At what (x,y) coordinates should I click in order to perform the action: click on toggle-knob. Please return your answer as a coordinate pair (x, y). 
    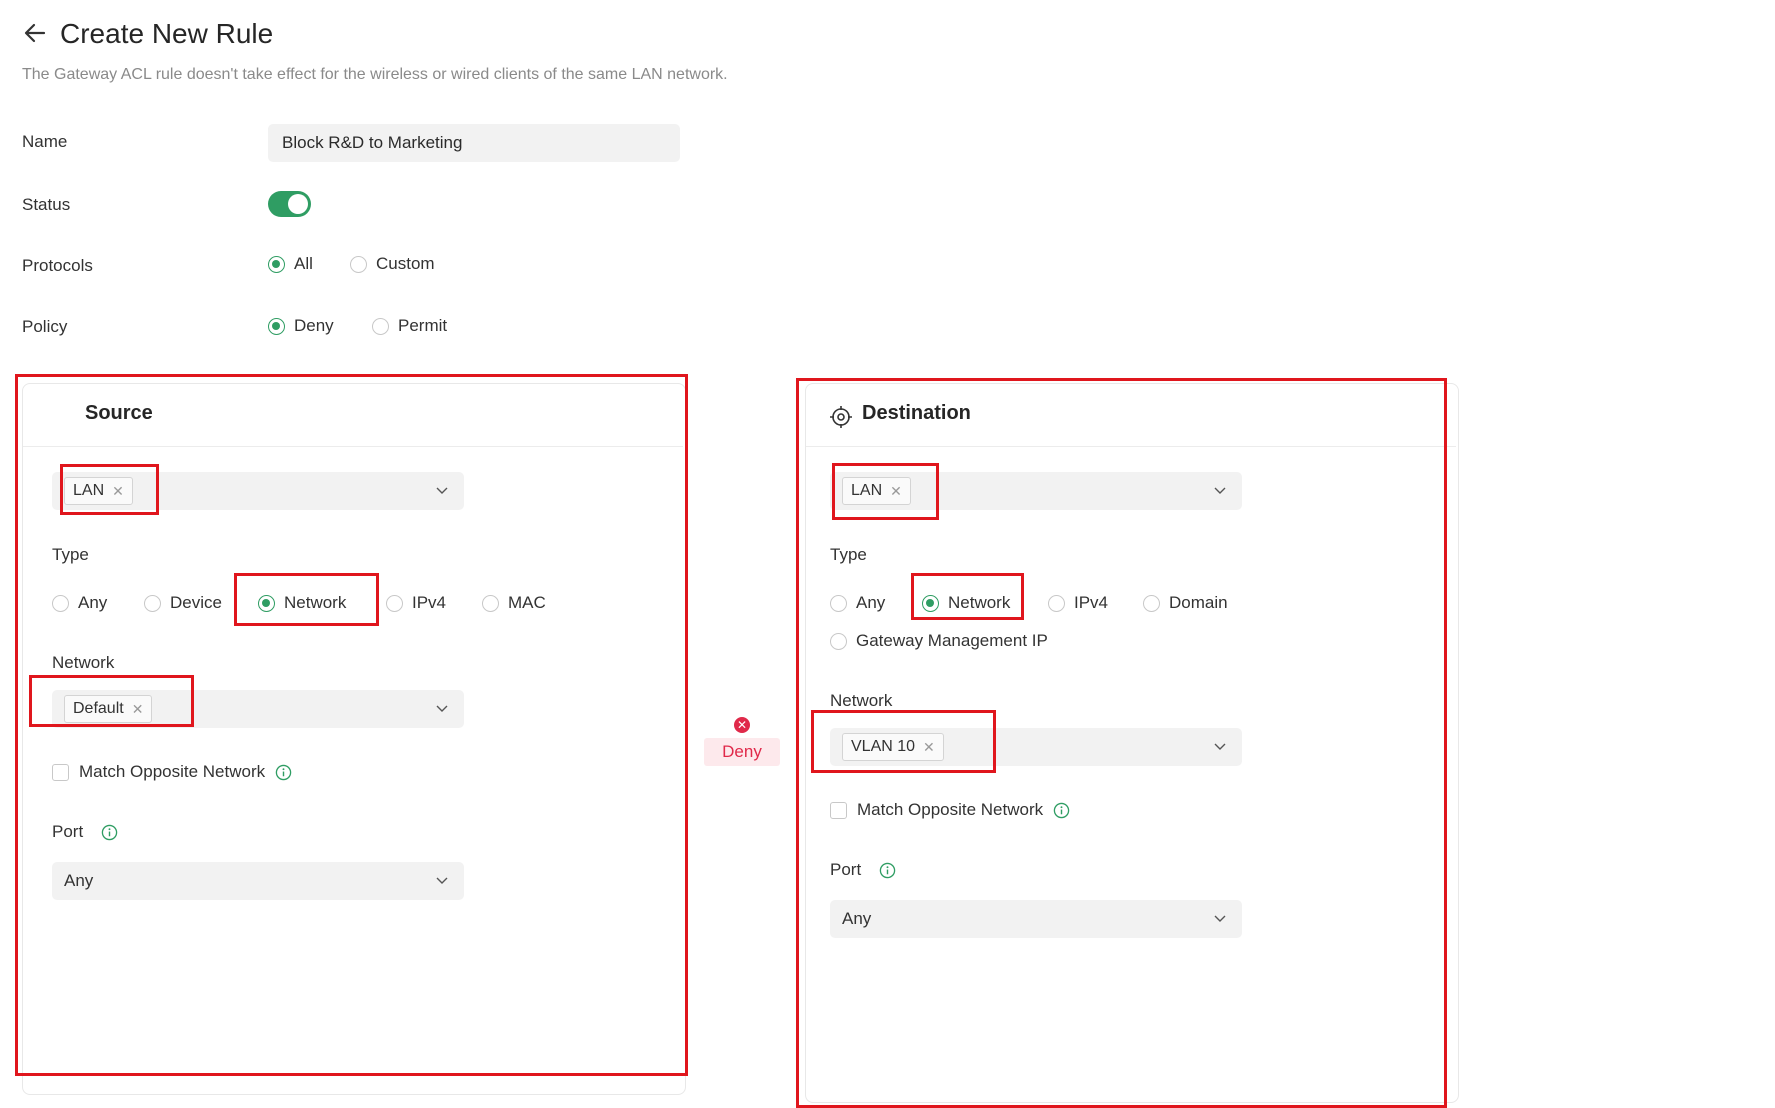
    Looking at the image, I should click on (298, 204).